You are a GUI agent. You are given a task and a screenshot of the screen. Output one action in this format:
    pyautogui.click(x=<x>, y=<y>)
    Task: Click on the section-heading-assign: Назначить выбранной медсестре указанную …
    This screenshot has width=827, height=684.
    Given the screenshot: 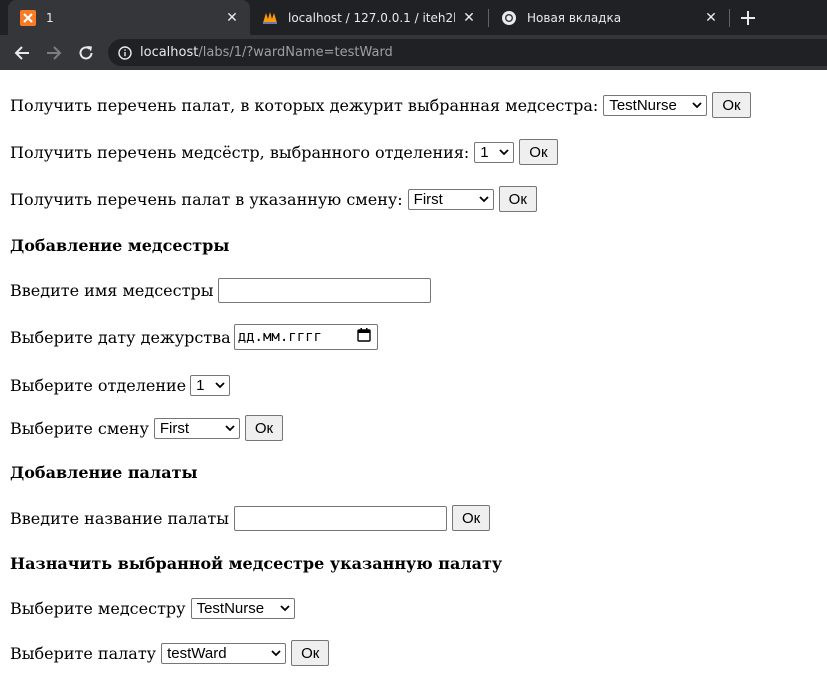 What is the action you would take?
    pyautogui.click(x=256, y=563)
    